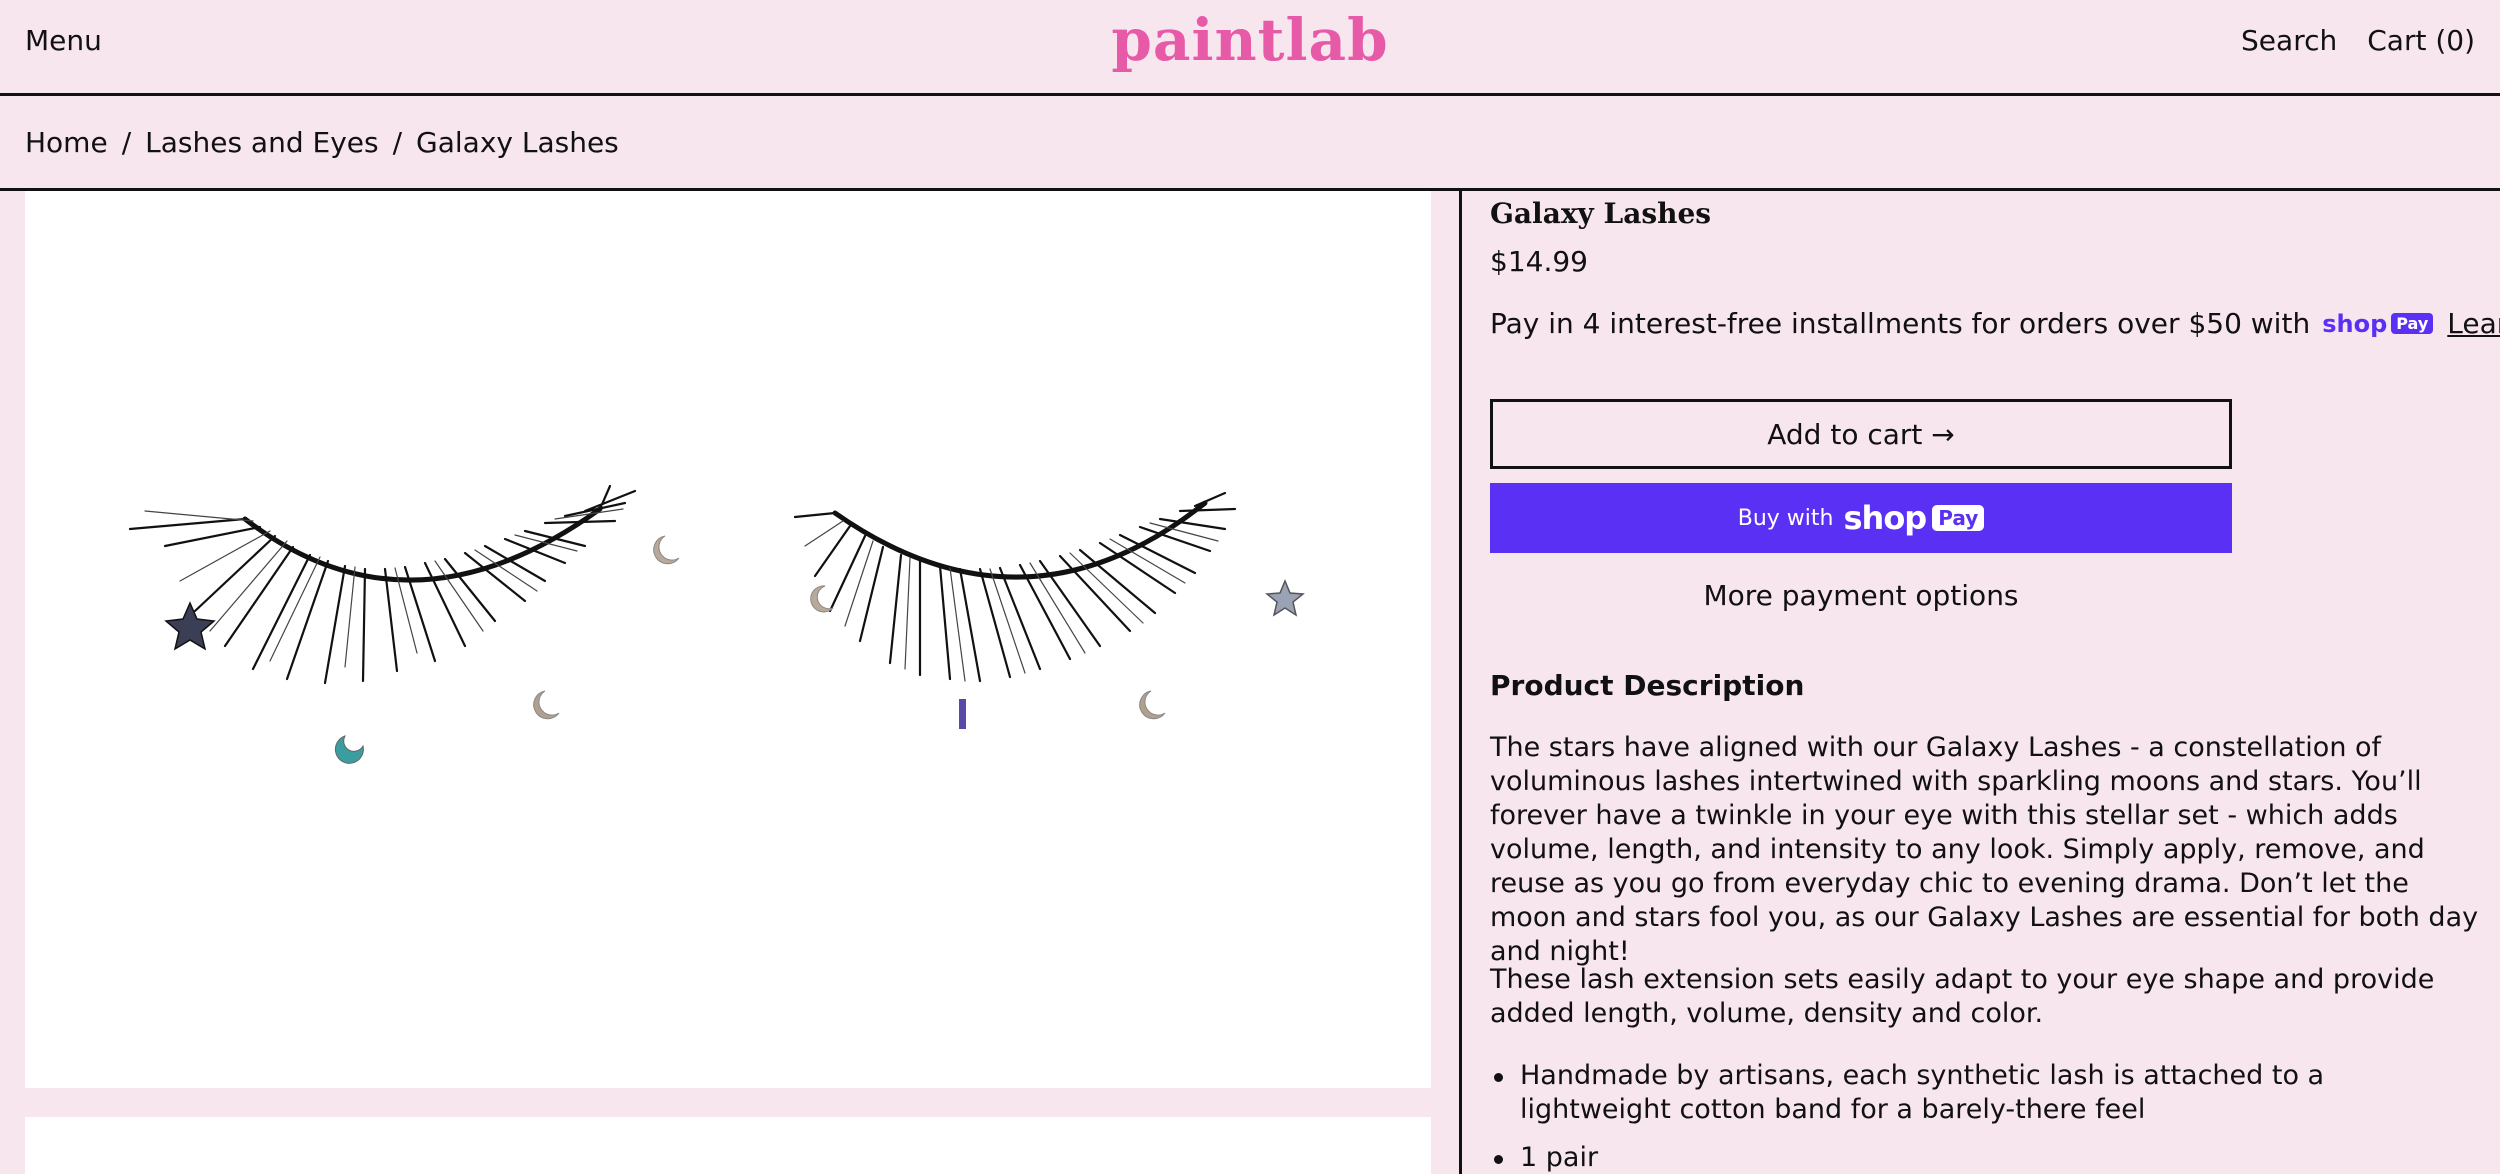 This screenshot has height=1174, width=2500. Describe the element at coordinates (1460, 682) in the screenshot. I see `column-divider` at that location.